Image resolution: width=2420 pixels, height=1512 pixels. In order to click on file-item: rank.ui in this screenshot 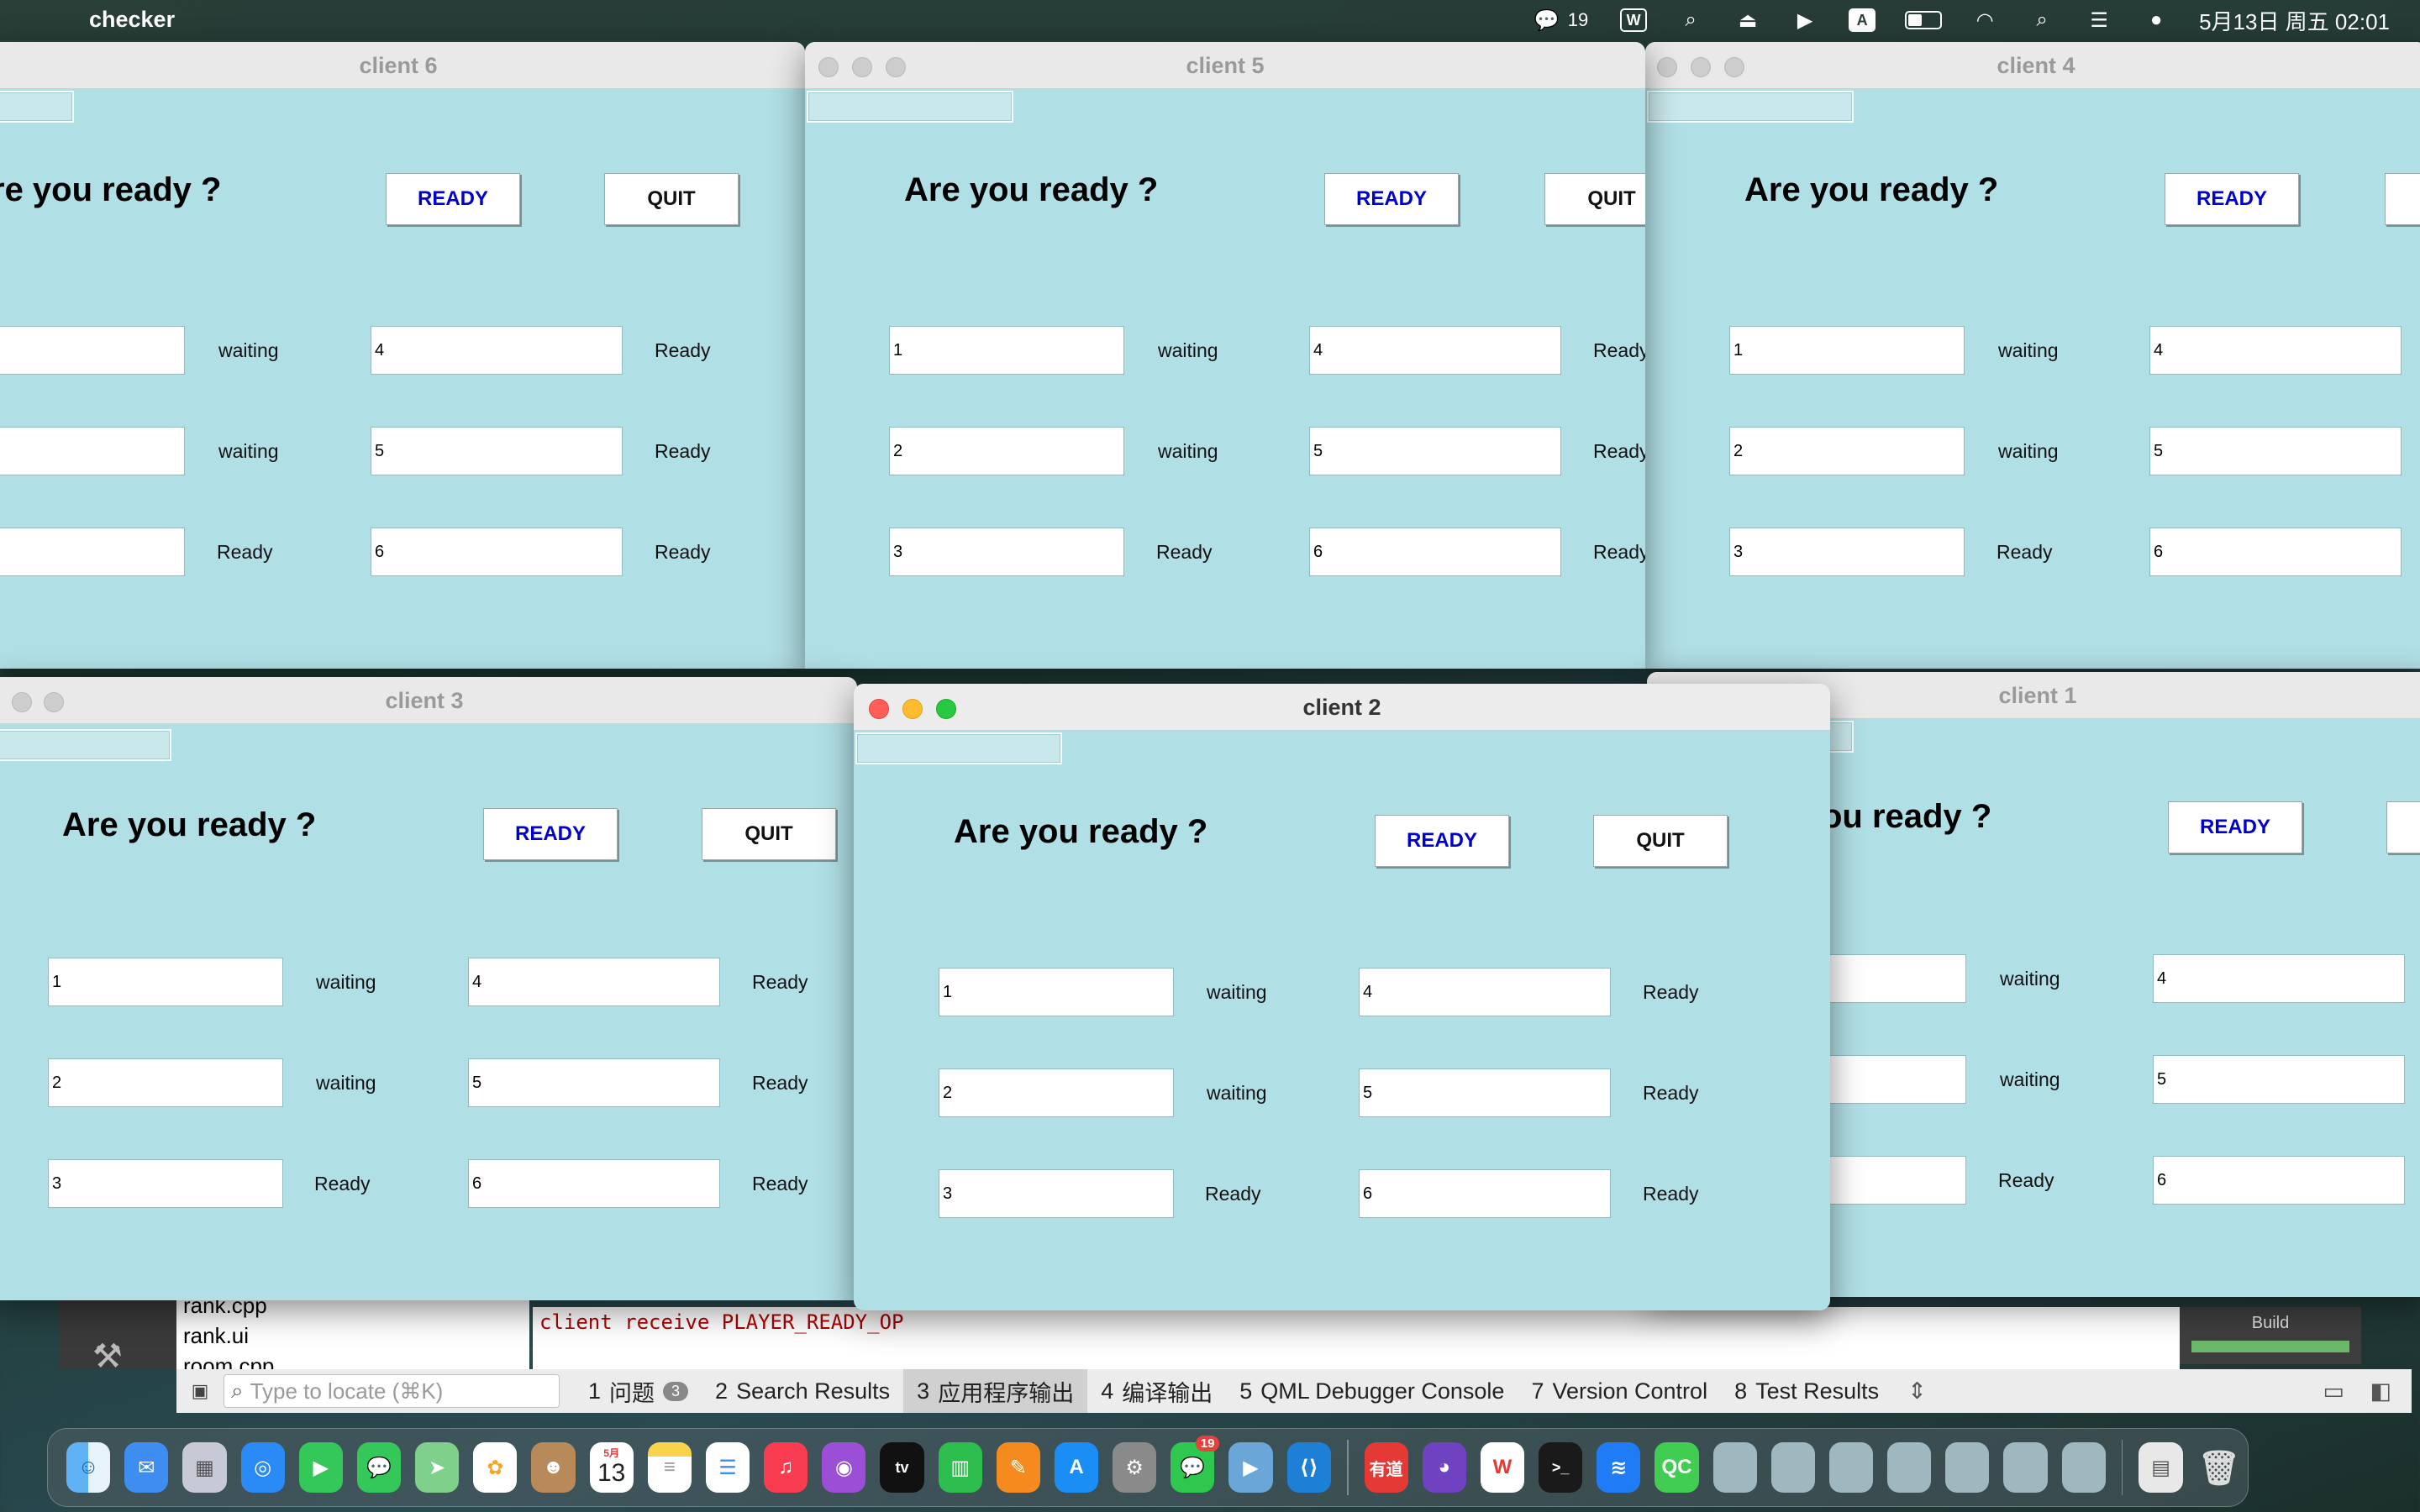, I will do `click(356, 1335)`.